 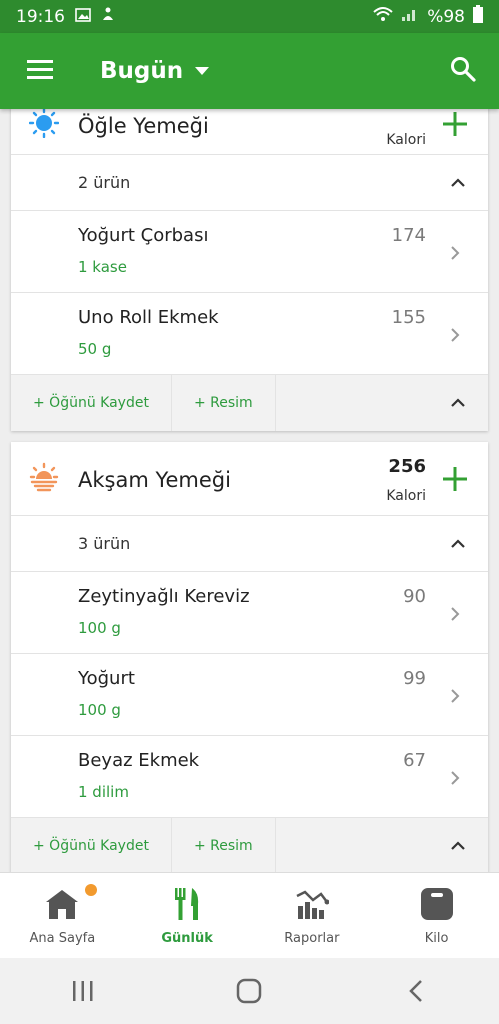 What do you see at coordinates (414, 760) in the screenshot?
I see `food-calories: 67` at bounding box center [414, 760].